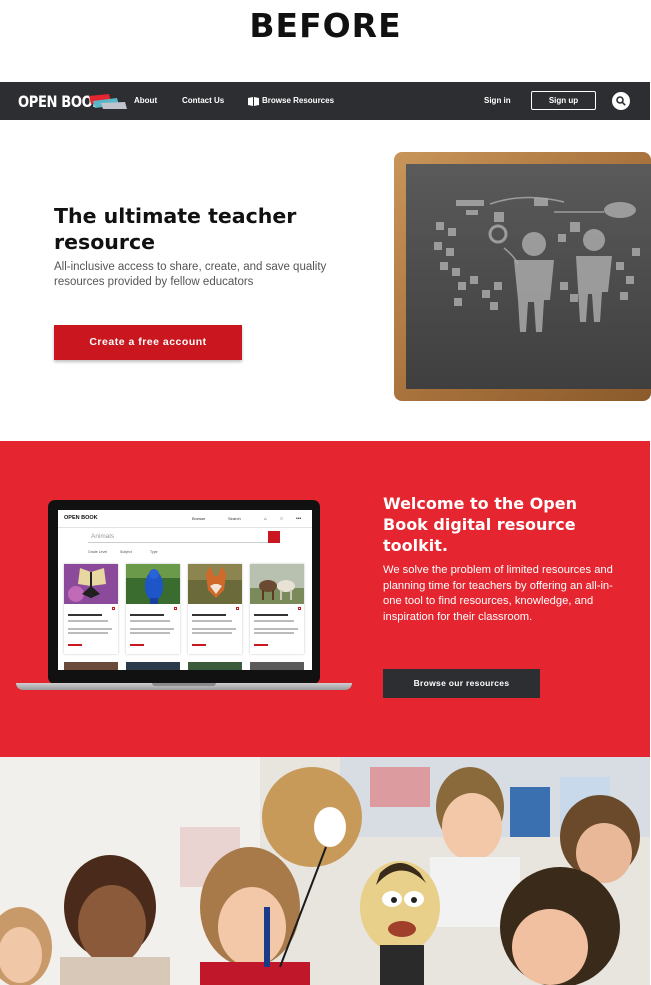 Image resolution: width=651 pixels, height=985 pixels. What do you see at coordinates (145, 101) in the screenshot?
I see `nav-about-link: About` at bounding box center [145, 101].